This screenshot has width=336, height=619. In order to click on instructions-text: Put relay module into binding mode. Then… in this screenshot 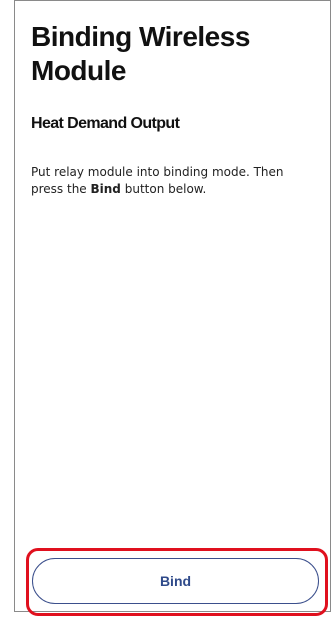, I will do `click(173, 181)`.